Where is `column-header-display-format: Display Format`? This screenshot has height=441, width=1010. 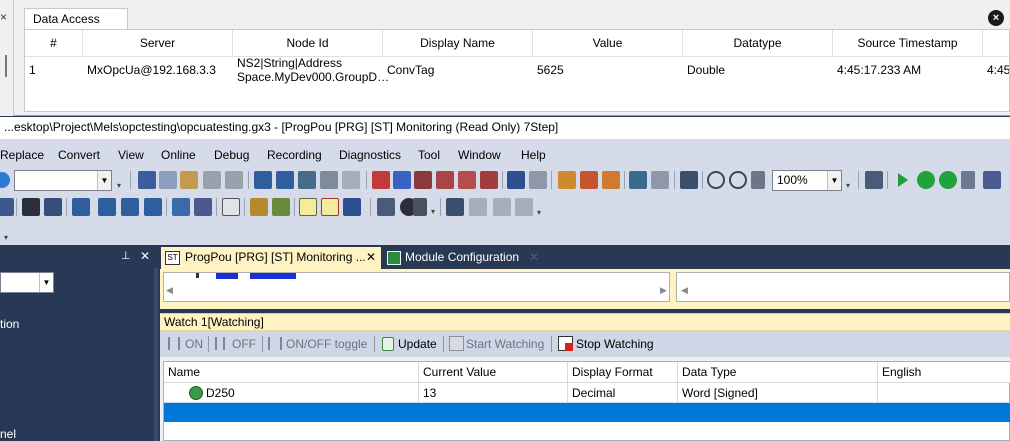
column-header-display-format: Display Format is located at coordinates (623, 372).